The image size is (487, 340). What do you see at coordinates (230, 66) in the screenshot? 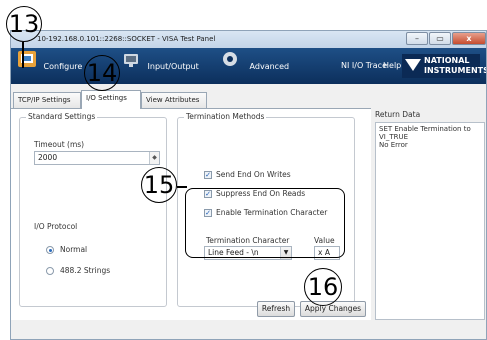
I see `gear-icon` at bounding box center [230, 66].